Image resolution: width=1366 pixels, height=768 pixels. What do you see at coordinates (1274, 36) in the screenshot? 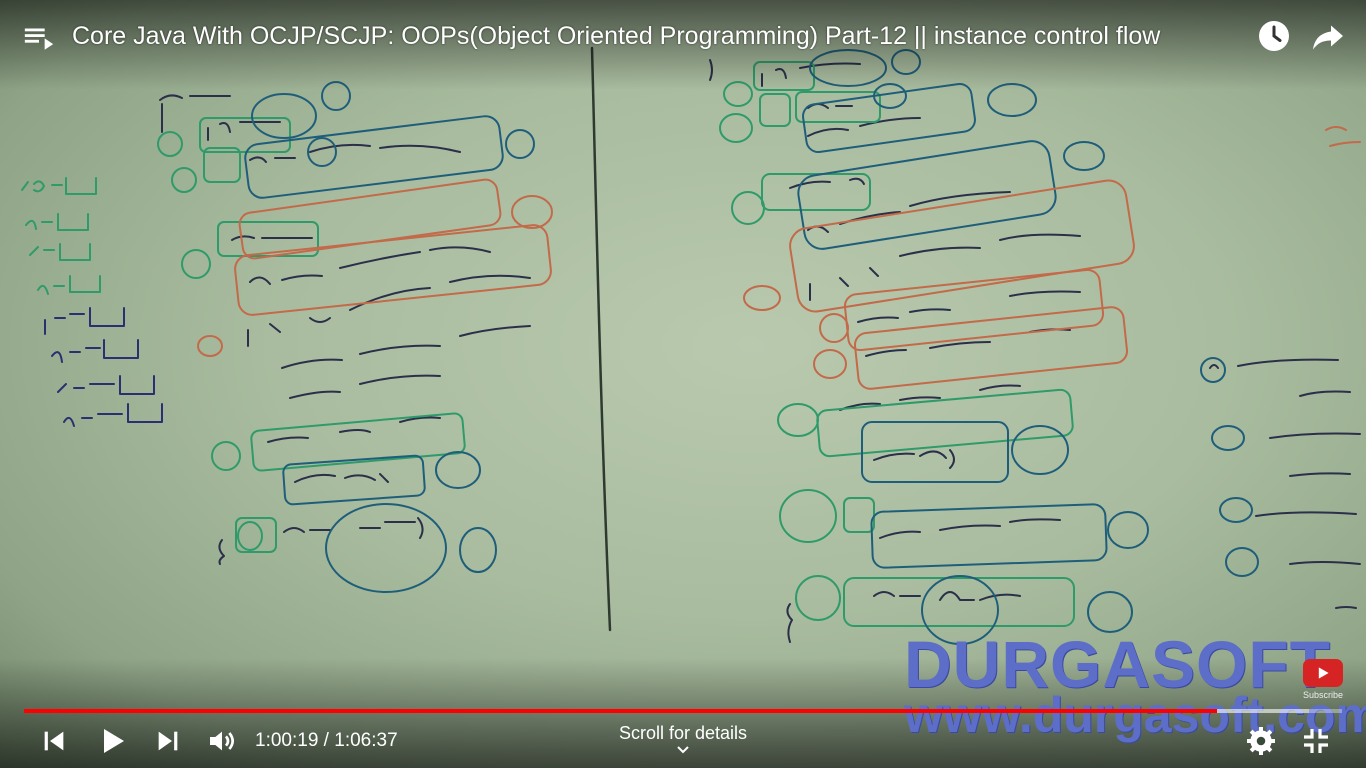
I see `clock-icon` at bounding box center [1274, 36].